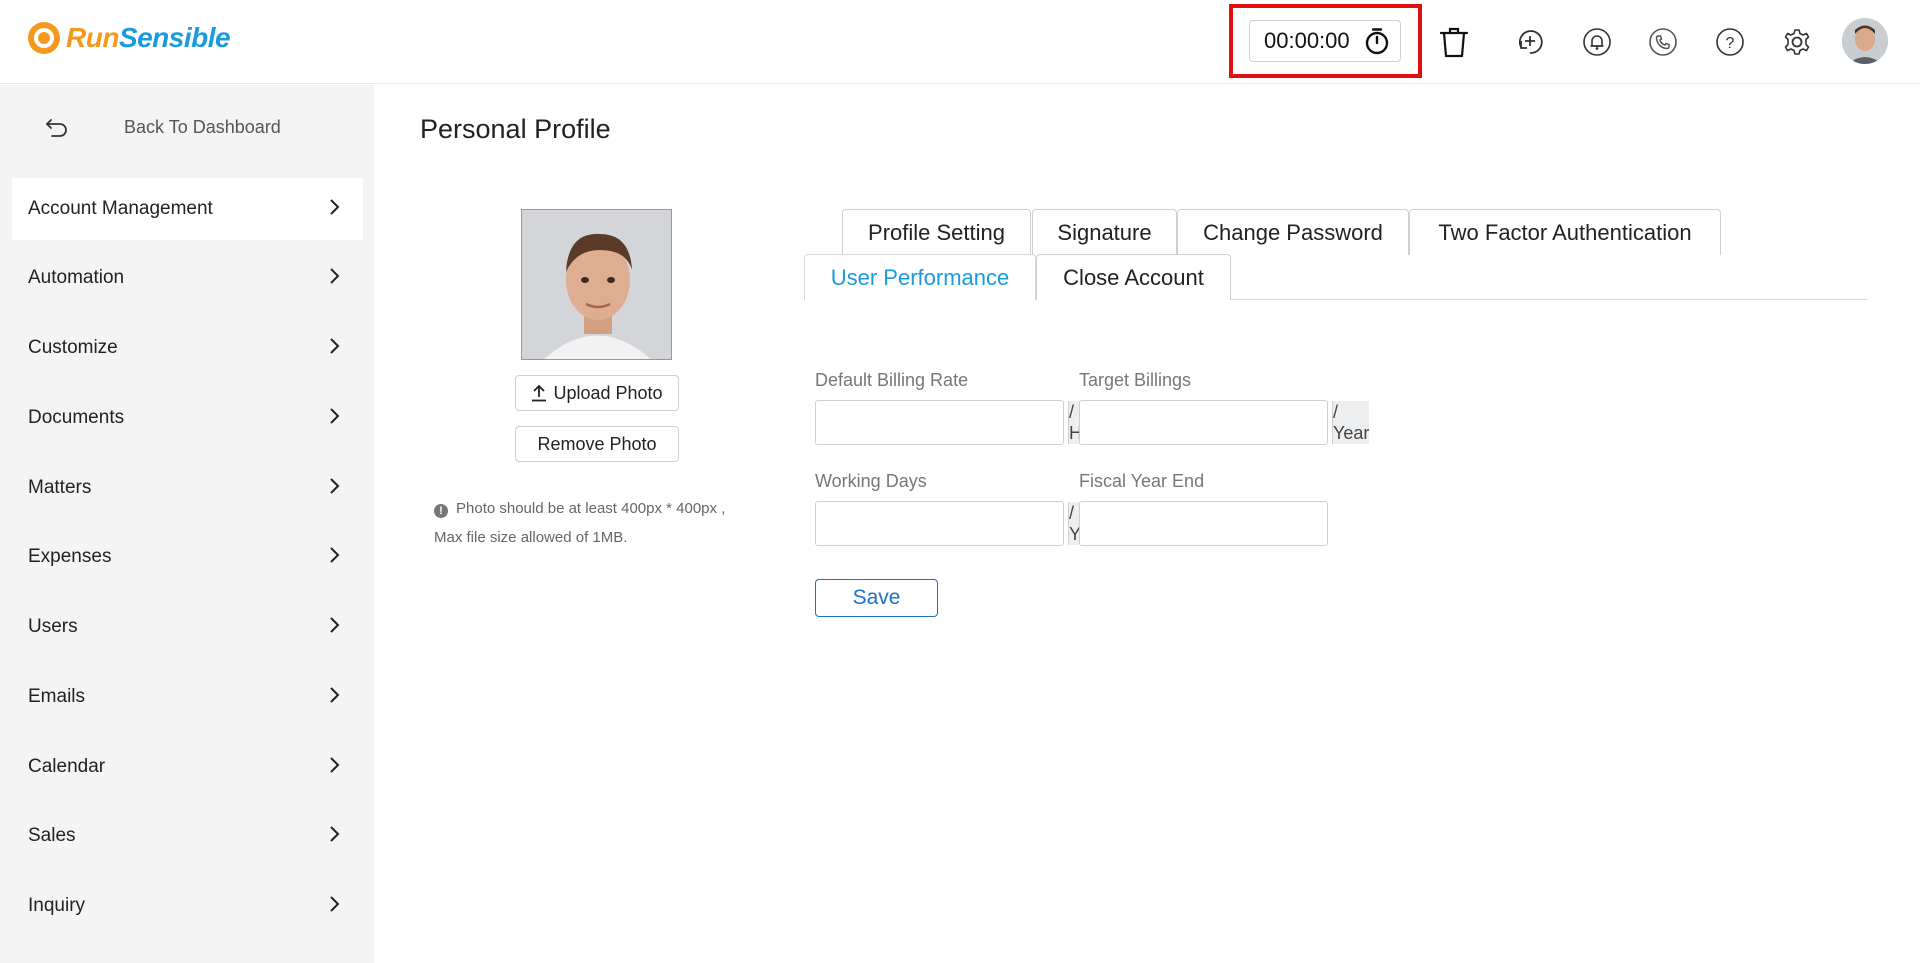 The image size is (1920, 963). I want to click on tab-label: Two Factor Authentication, so click(1565, 232).